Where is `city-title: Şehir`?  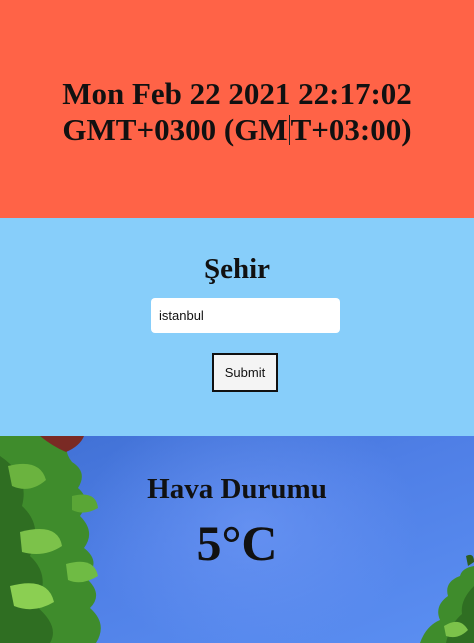
city-title: Şehir is located at coordinates (237, 269).